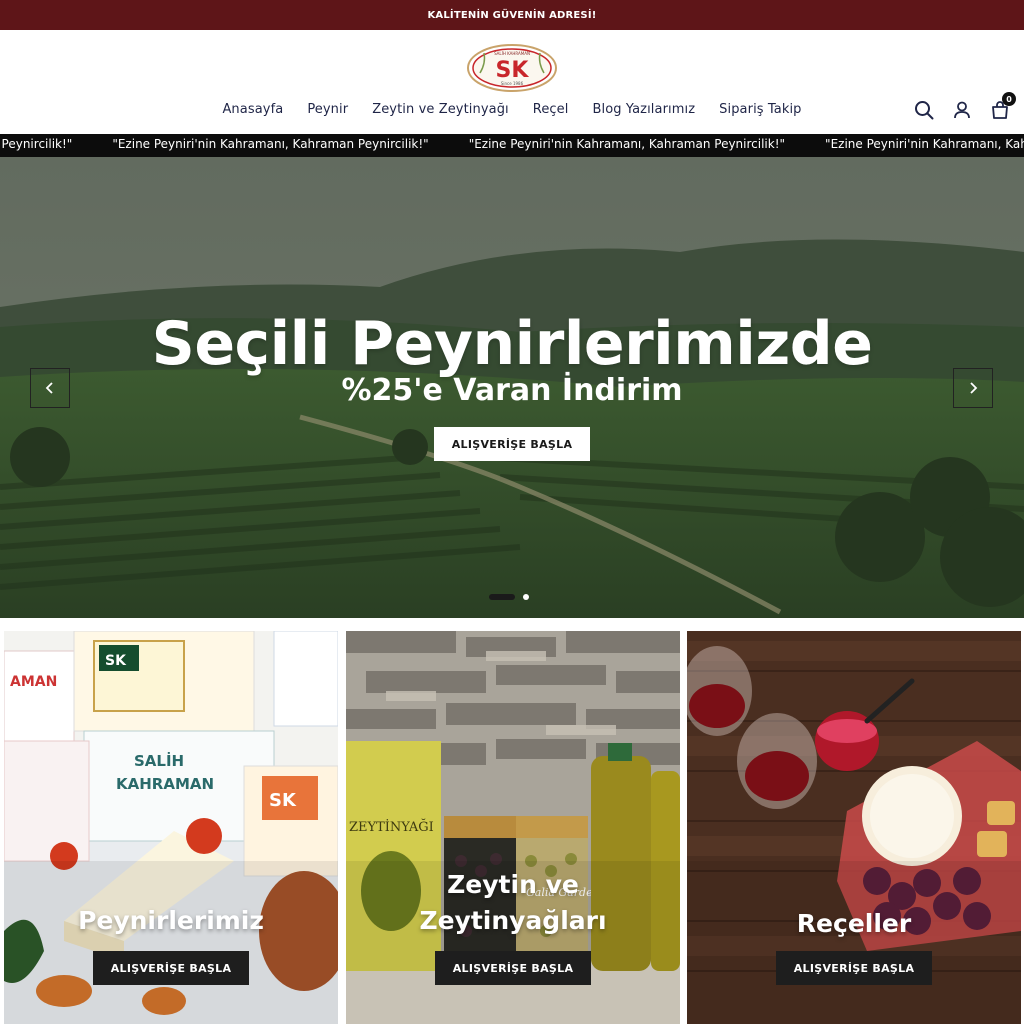  I want to click on announcement-bar: KALİTENİN GÜVENİN ADRESİ!, so click(512, 15).